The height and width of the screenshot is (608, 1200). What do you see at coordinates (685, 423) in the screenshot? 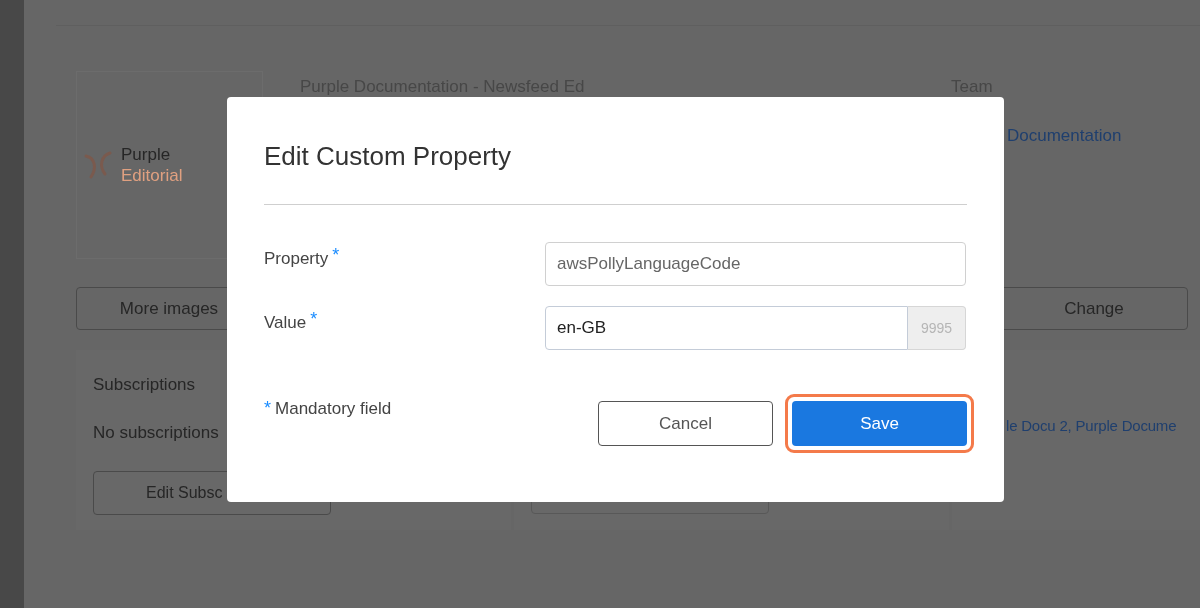
I see `cancel-button: Cancel` at bounding box center [685, 423].